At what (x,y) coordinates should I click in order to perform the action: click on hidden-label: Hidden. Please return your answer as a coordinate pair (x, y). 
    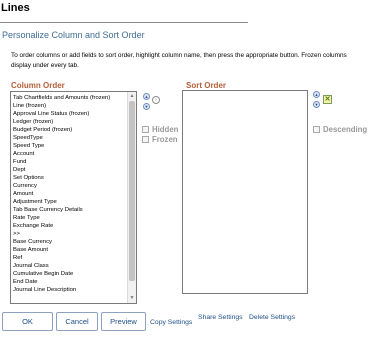
    Looking at the image, I should click on (165, 129).